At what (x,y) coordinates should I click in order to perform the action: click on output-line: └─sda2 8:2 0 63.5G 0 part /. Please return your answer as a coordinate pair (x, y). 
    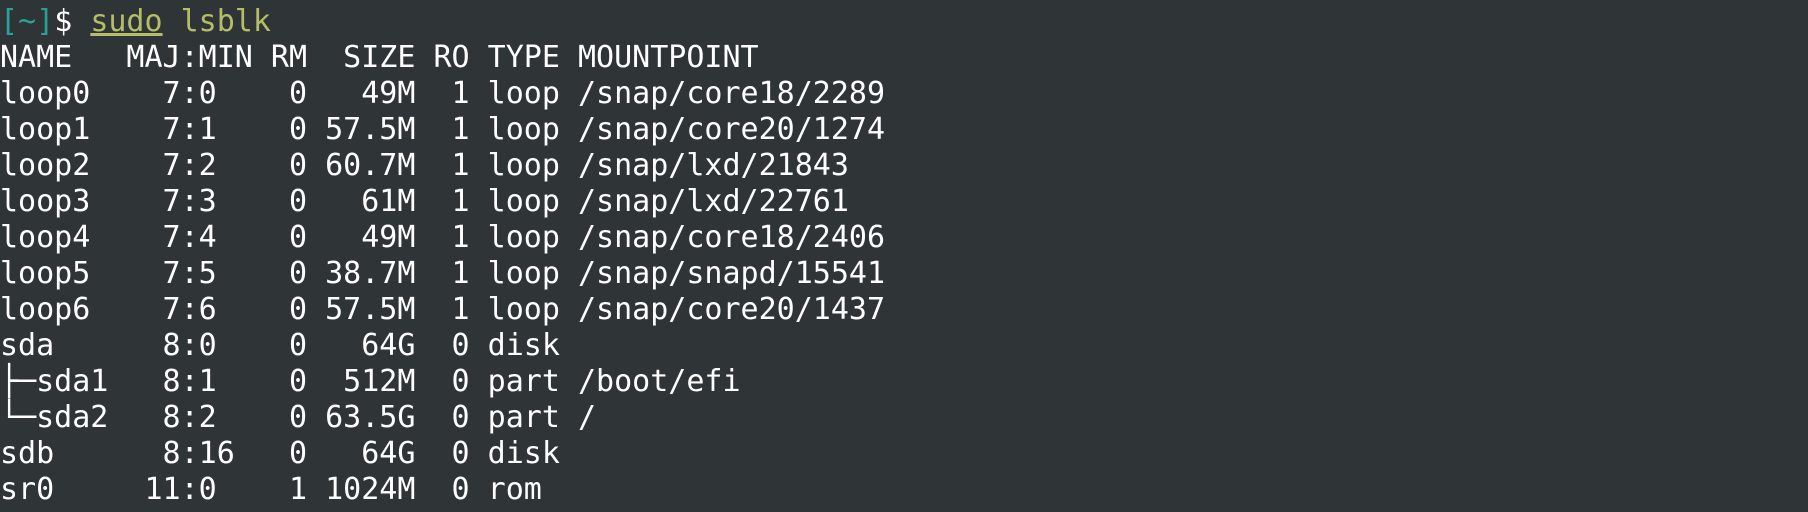
    Looking at the image, I should click on (298, 417).